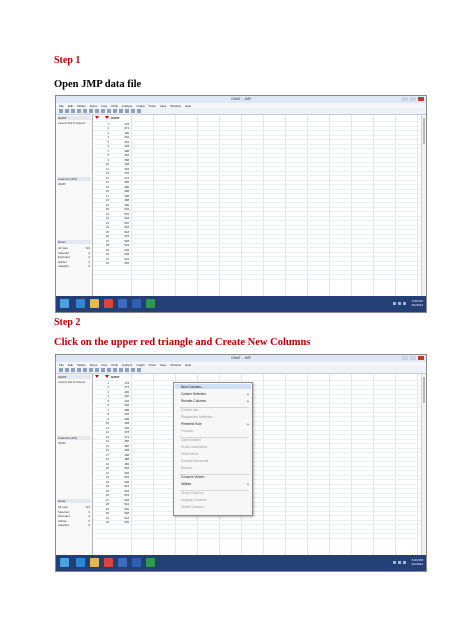 The height and width of the screenshot is (632, 474). I want to click on menu-item: Window, so click(175, 106).